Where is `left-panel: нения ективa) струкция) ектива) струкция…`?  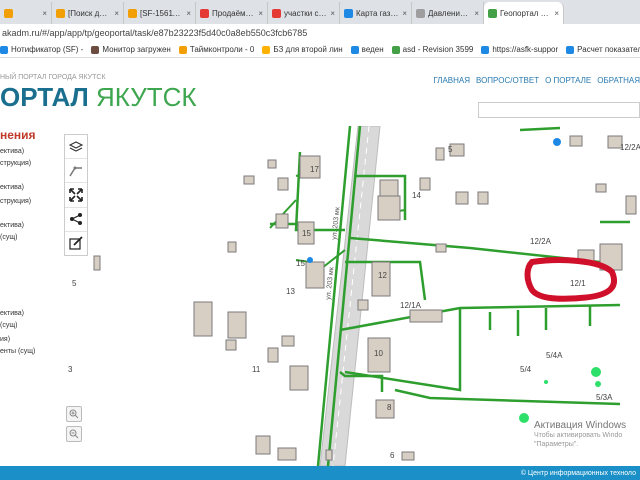 left-panel: нения ективa) струкция) ектива) струкция… is located at coordinates (30, 296).